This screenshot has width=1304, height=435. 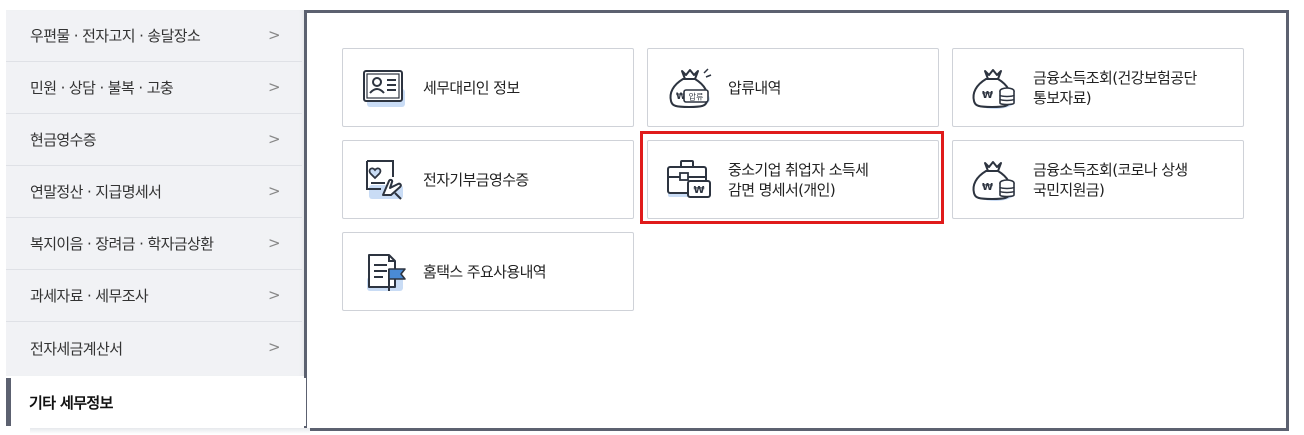 I want to click on selection-highlight, so click(x=792, y=177).